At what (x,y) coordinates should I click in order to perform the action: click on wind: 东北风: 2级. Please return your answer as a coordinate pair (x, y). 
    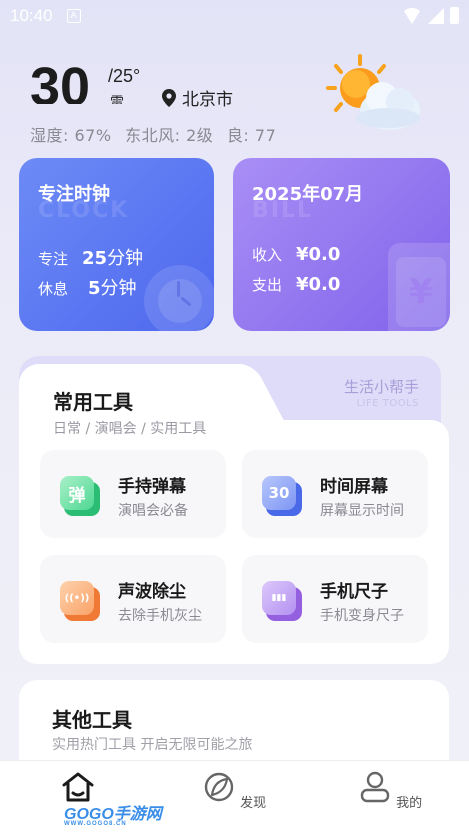
    Looking at the image, I should click on (169, 135).